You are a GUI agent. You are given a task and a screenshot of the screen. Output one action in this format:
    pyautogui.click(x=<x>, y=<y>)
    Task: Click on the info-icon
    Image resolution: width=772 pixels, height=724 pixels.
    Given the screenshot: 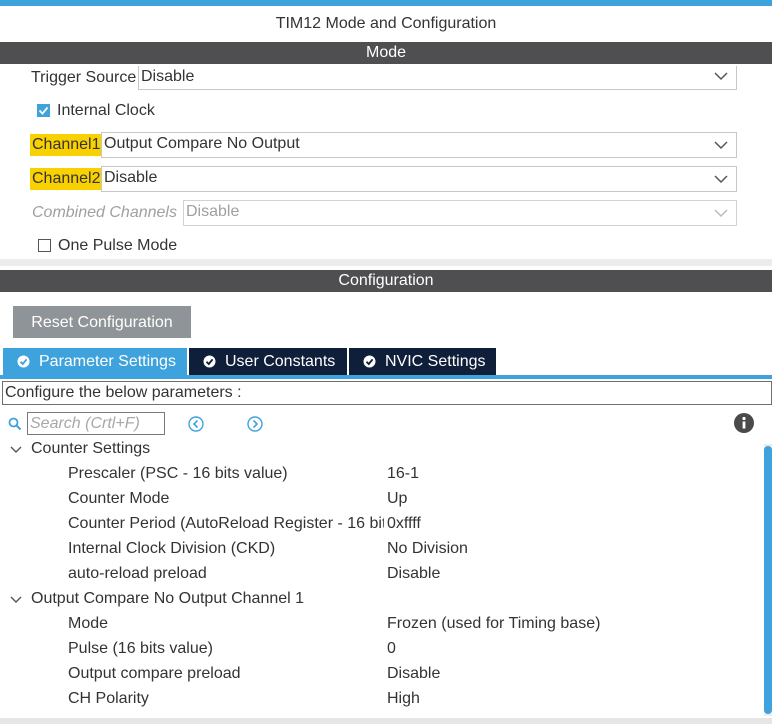 What is the action you would take?
    pyautogui.click(x=744, y=423)
    